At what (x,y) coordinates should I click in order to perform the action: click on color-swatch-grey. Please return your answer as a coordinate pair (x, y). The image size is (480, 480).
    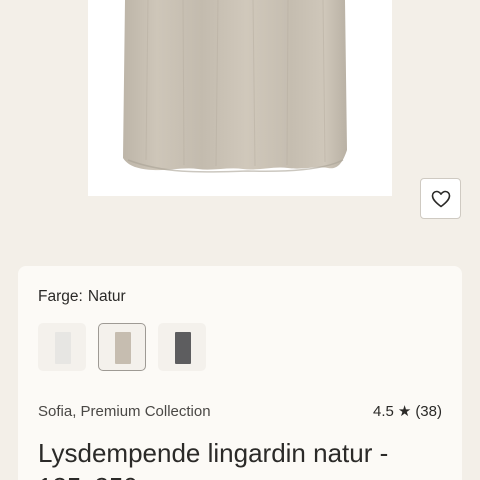
    Looking at the image, I should click on (182, 347).